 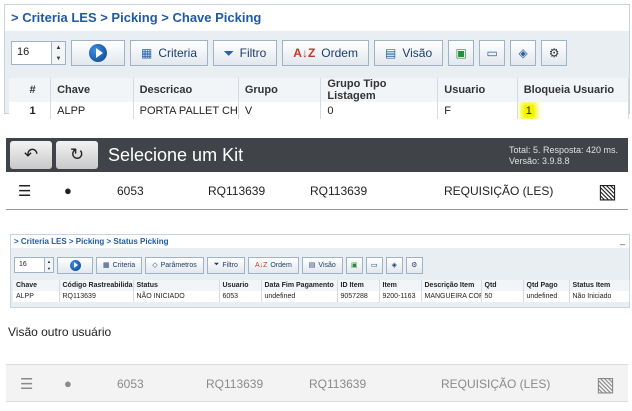 I want to click on view-icon: ▤, so click(x=390, y=53).